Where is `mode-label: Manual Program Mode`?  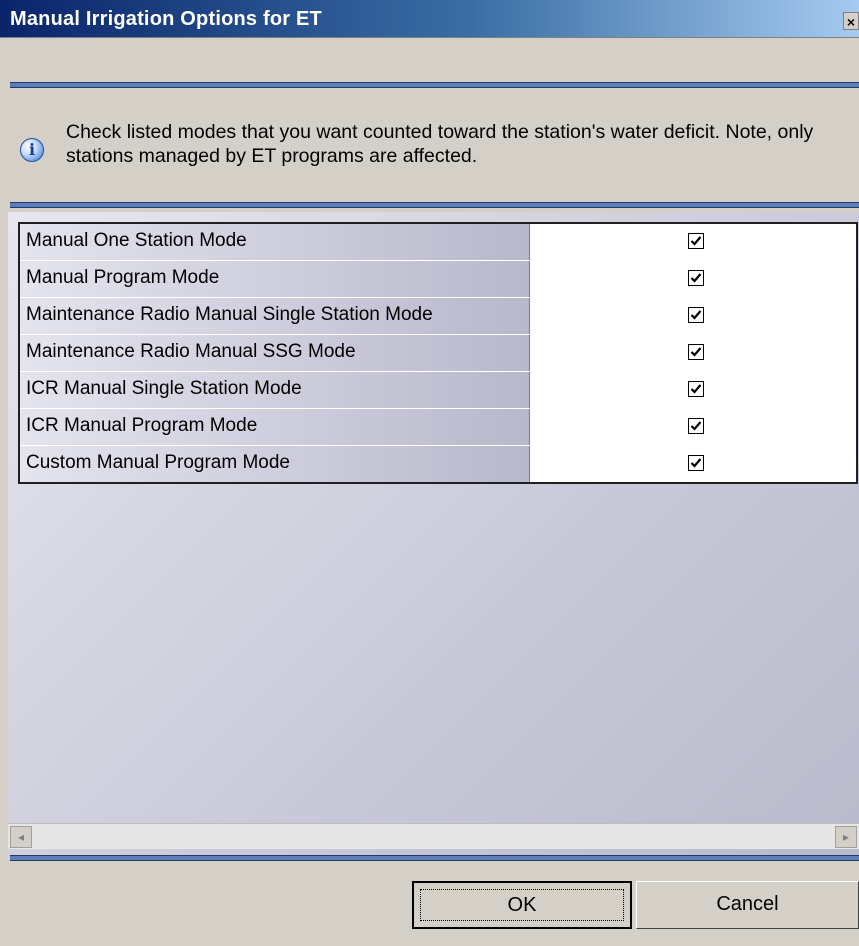 mode-label: Manual Program Mode is located at coordinates (275, 279).